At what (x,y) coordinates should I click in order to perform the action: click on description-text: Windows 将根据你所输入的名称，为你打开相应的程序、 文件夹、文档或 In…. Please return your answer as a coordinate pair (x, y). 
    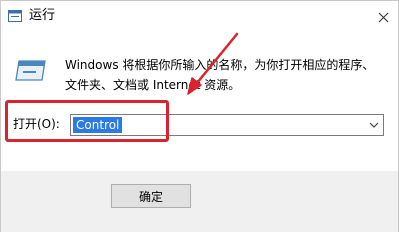
    Looking at the image, I should click on (225, 75).